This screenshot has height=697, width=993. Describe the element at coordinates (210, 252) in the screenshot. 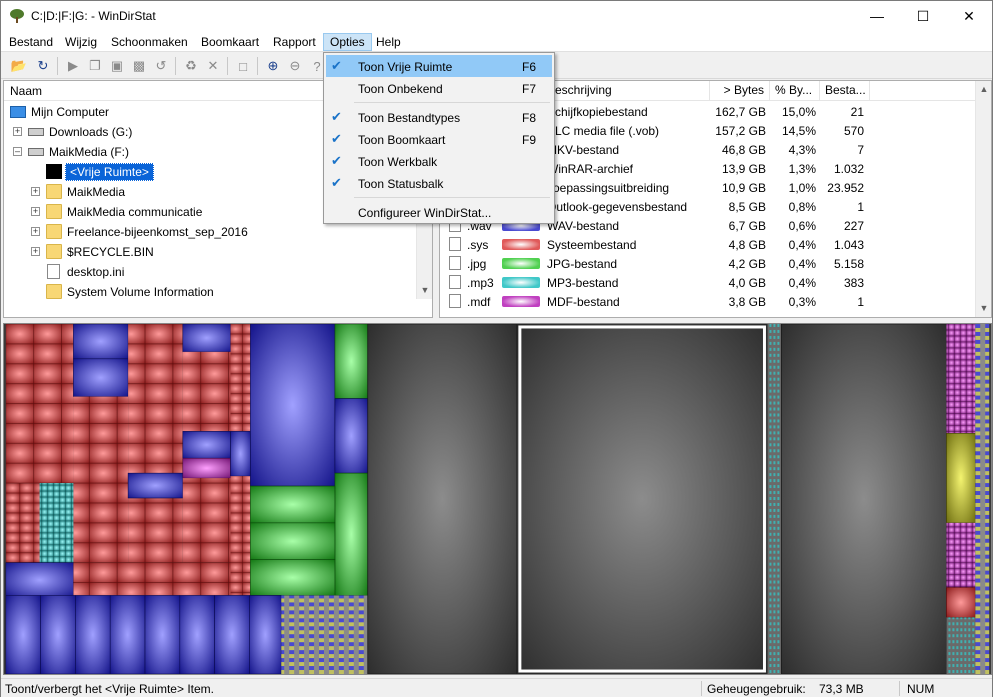

I see `tree-row: + $RECYCLE.BIN` at that location.